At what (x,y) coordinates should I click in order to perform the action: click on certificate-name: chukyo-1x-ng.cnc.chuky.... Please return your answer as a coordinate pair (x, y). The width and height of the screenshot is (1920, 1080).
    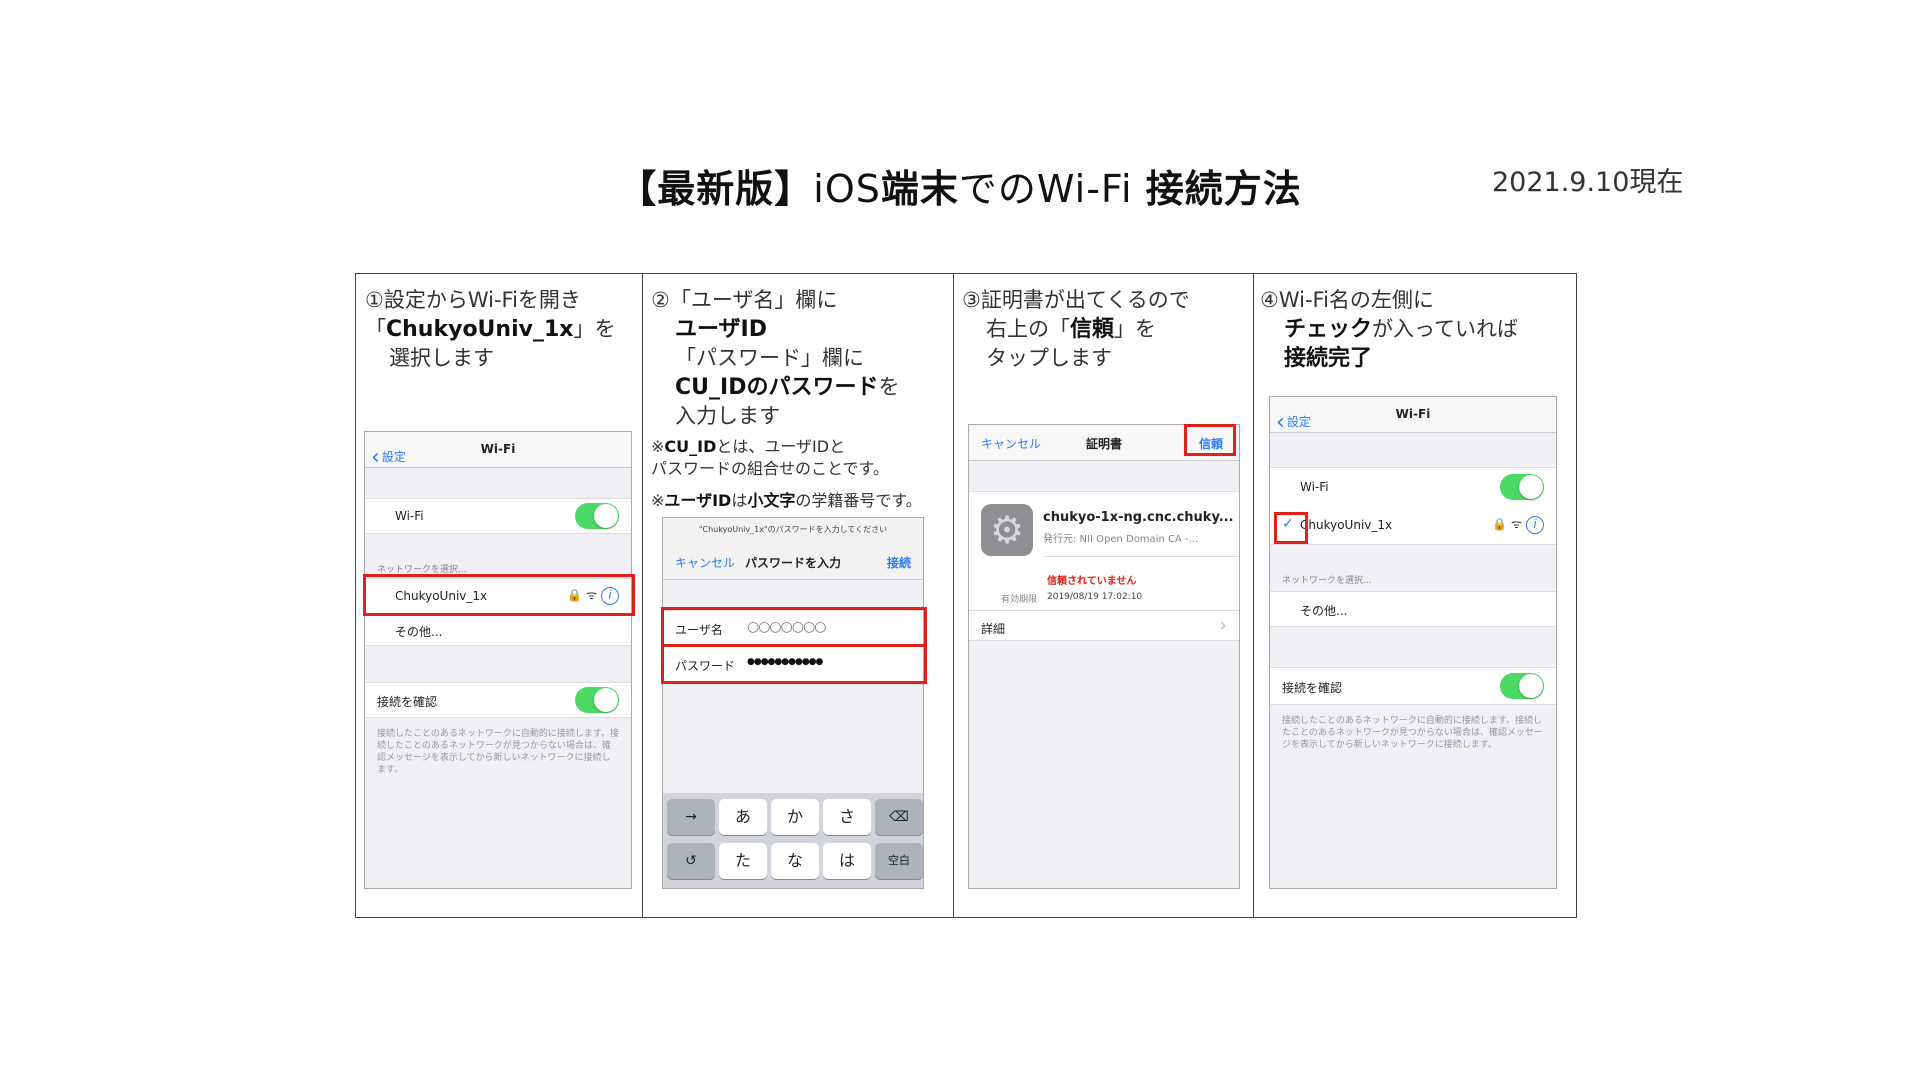
    Looking at the image, I should click on (1138, 517).